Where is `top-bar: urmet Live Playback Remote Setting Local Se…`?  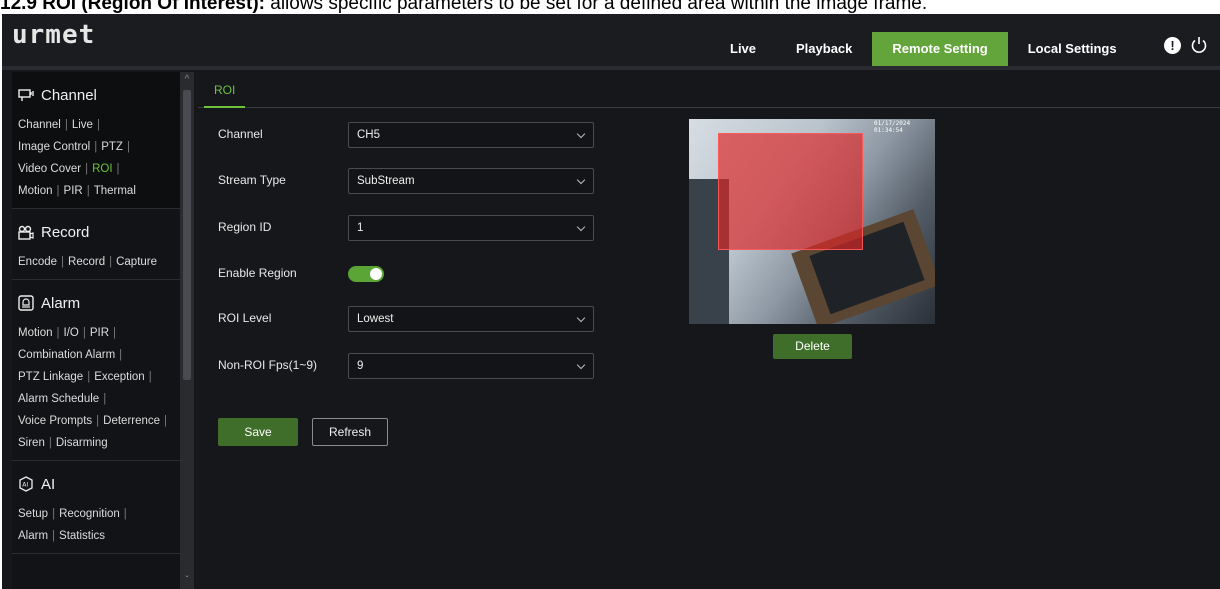
top-bar: urmet Live Playback Remote Setting Local Se… is located at coordinates (611, 40).